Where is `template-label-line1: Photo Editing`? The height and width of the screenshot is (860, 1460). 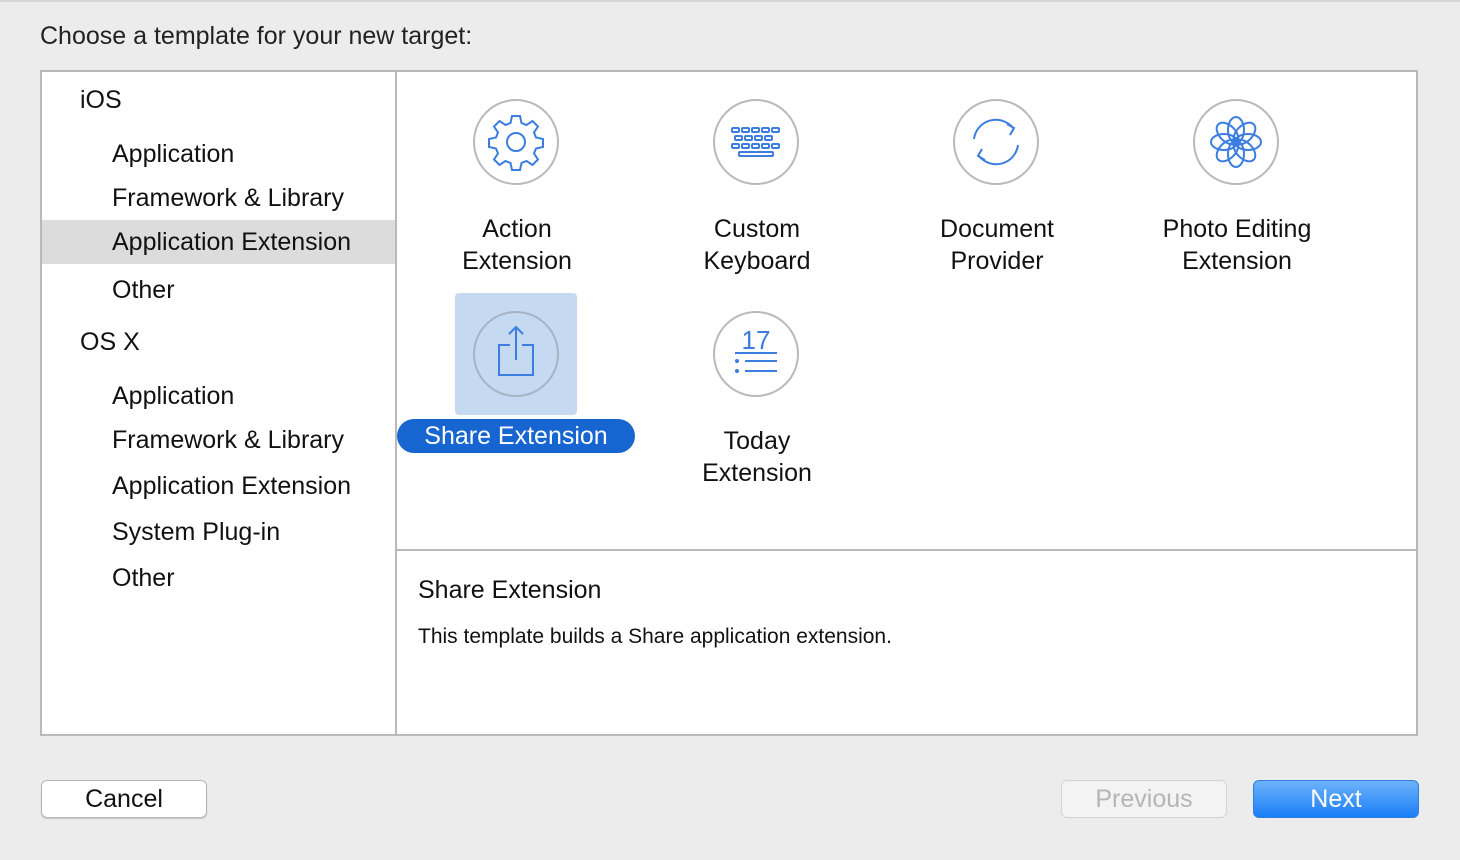 template-label-line1: Photo Editing is located at coordinates (1237, 229).